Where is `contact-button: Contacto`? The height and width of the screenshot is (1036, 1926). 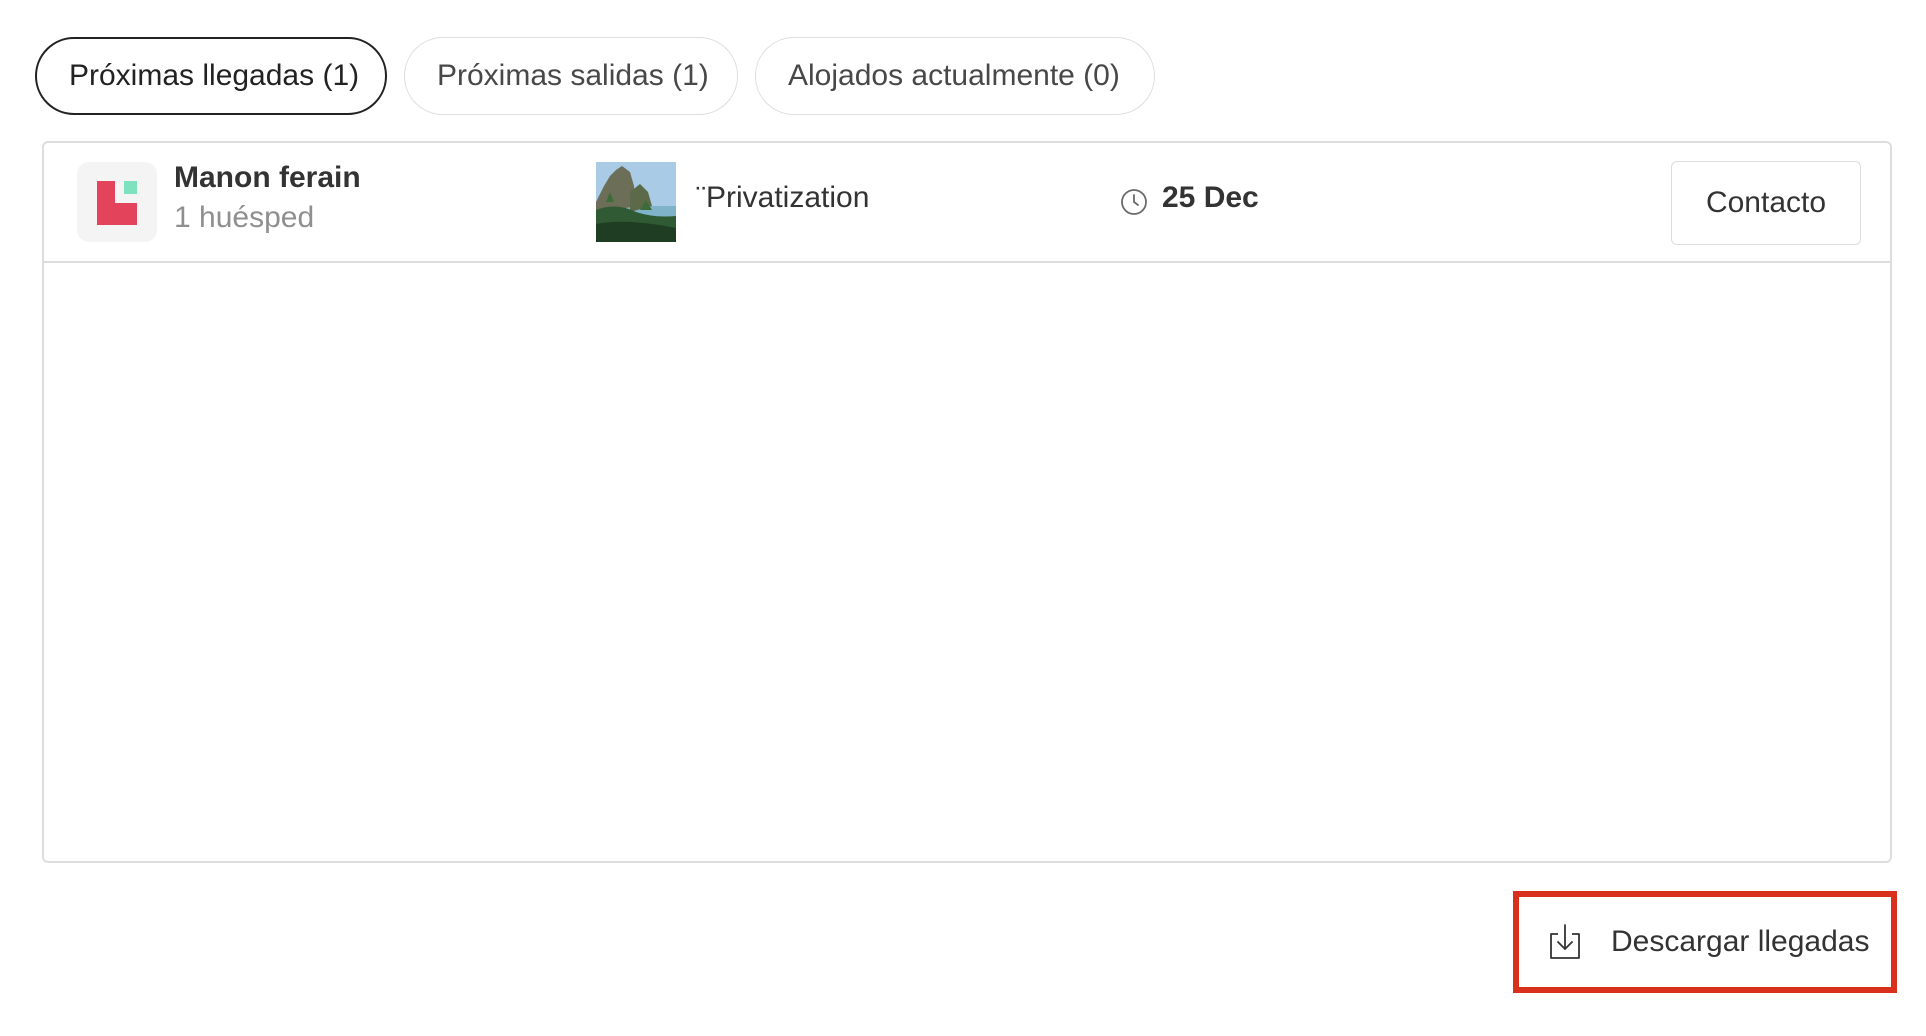 contact-button: Contacto is located at coordinates (1766, 203).